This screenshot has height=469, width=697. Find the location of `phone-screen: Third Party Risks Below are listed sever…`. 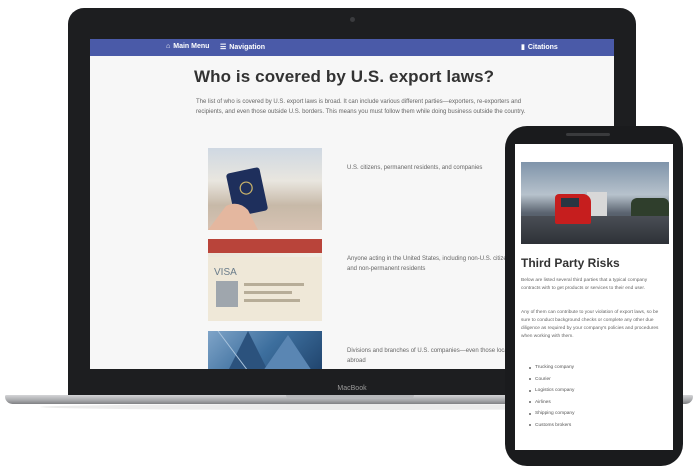

phone-screen: Third Party Risks Below are listed sever… is located at coordinates (594, 297).